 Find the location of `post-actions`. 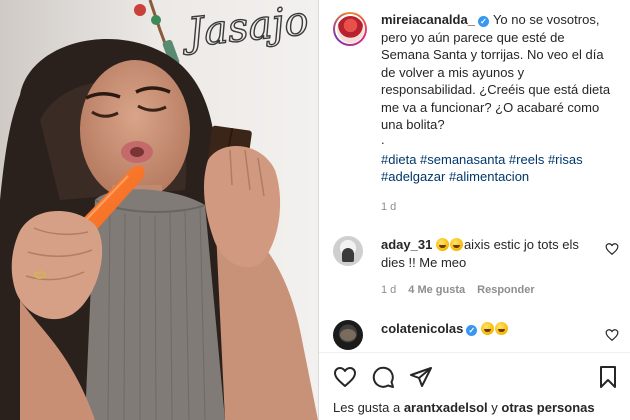

post-actions is located at coordinates (383, 377).